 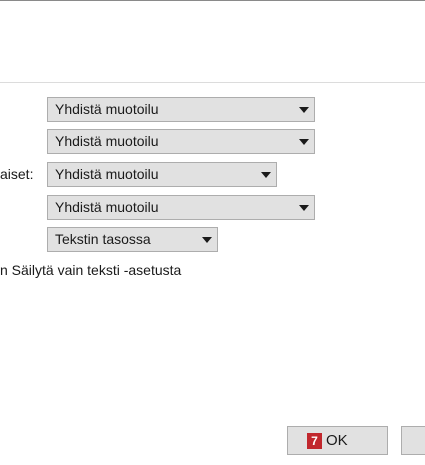 What do you see at coordinates (413, 440) in the screenshot?
I see `cancel-button` at bounding box center [413, 440].